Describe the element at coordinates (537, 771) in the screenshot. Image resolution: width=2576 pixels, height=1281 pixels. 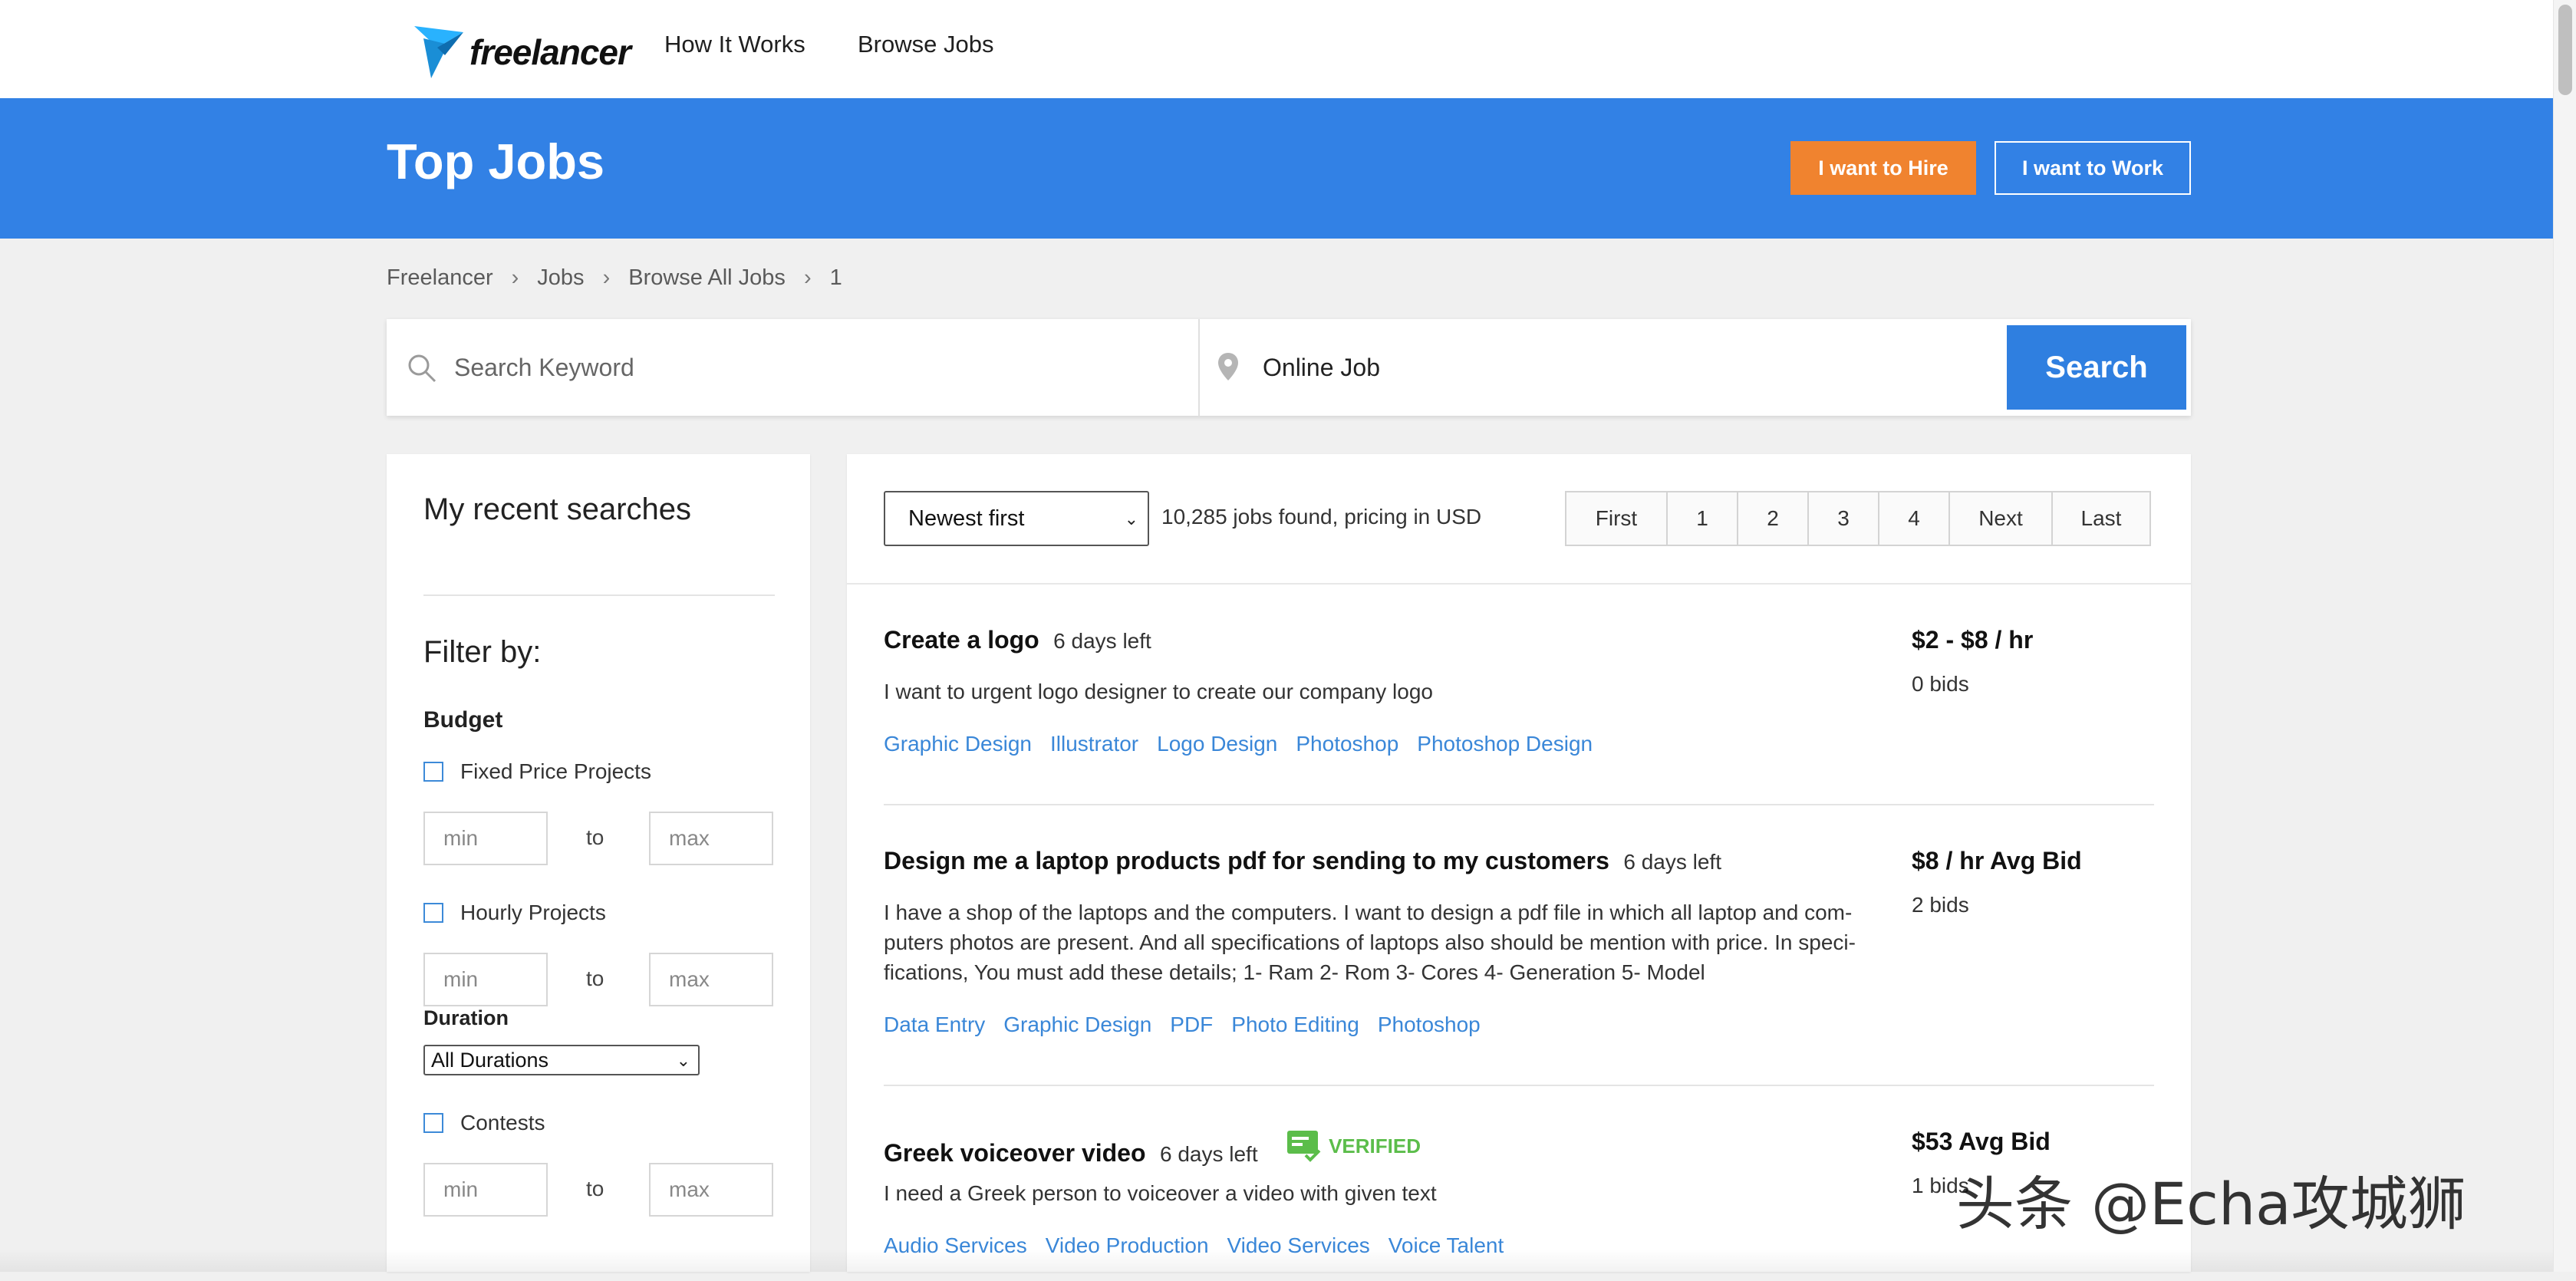
I see `fixed-price-filter: Fixed Price Projects` at that location.